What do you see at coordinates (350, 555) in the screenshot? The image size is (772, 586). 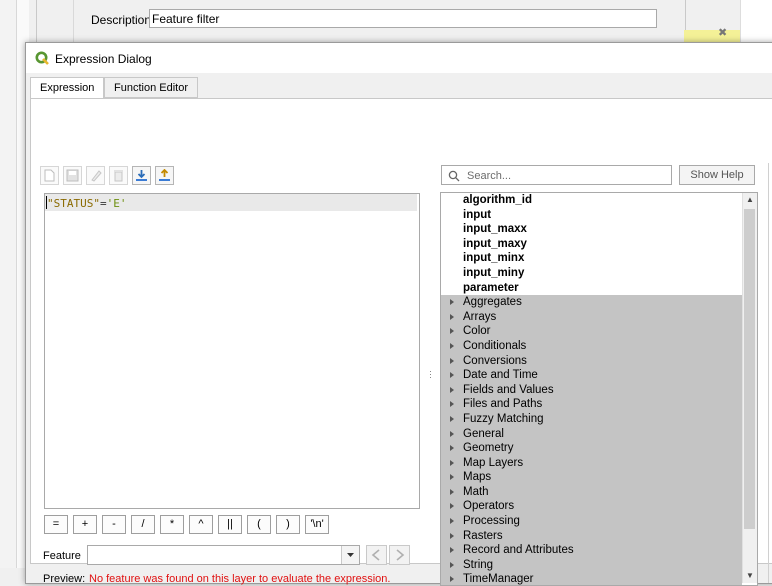 I see `dropdown-arrow` at bounding box center [350, 555].